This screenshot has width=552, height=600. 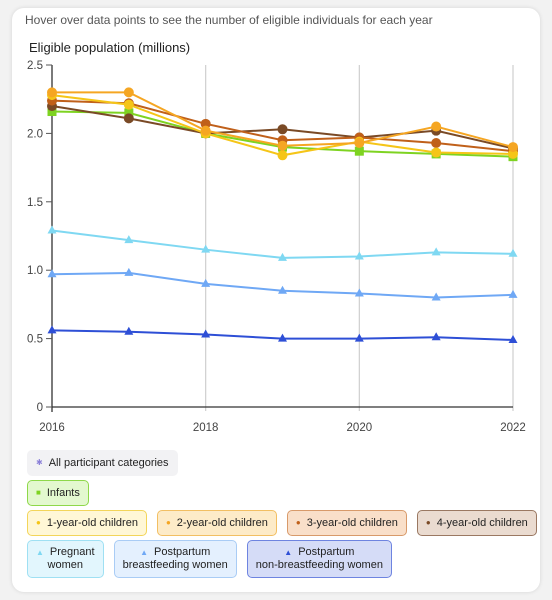 What do you see at coordinates (175, 565) in the screenshot?
I see `legend-label-line2: breastfeeding women` at bounding box center [175, 565].